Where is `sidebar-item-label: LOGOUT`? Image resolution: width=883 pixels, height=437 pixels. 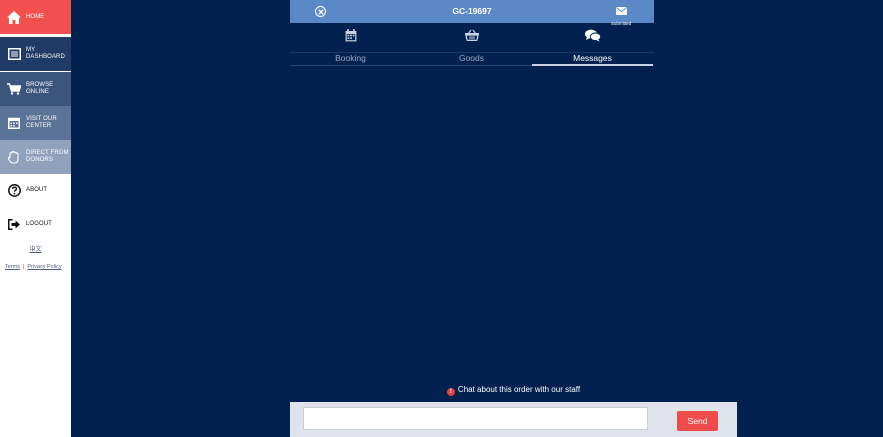 sidebar-item-label: LOGOUT is located at coordinates (39, 223).